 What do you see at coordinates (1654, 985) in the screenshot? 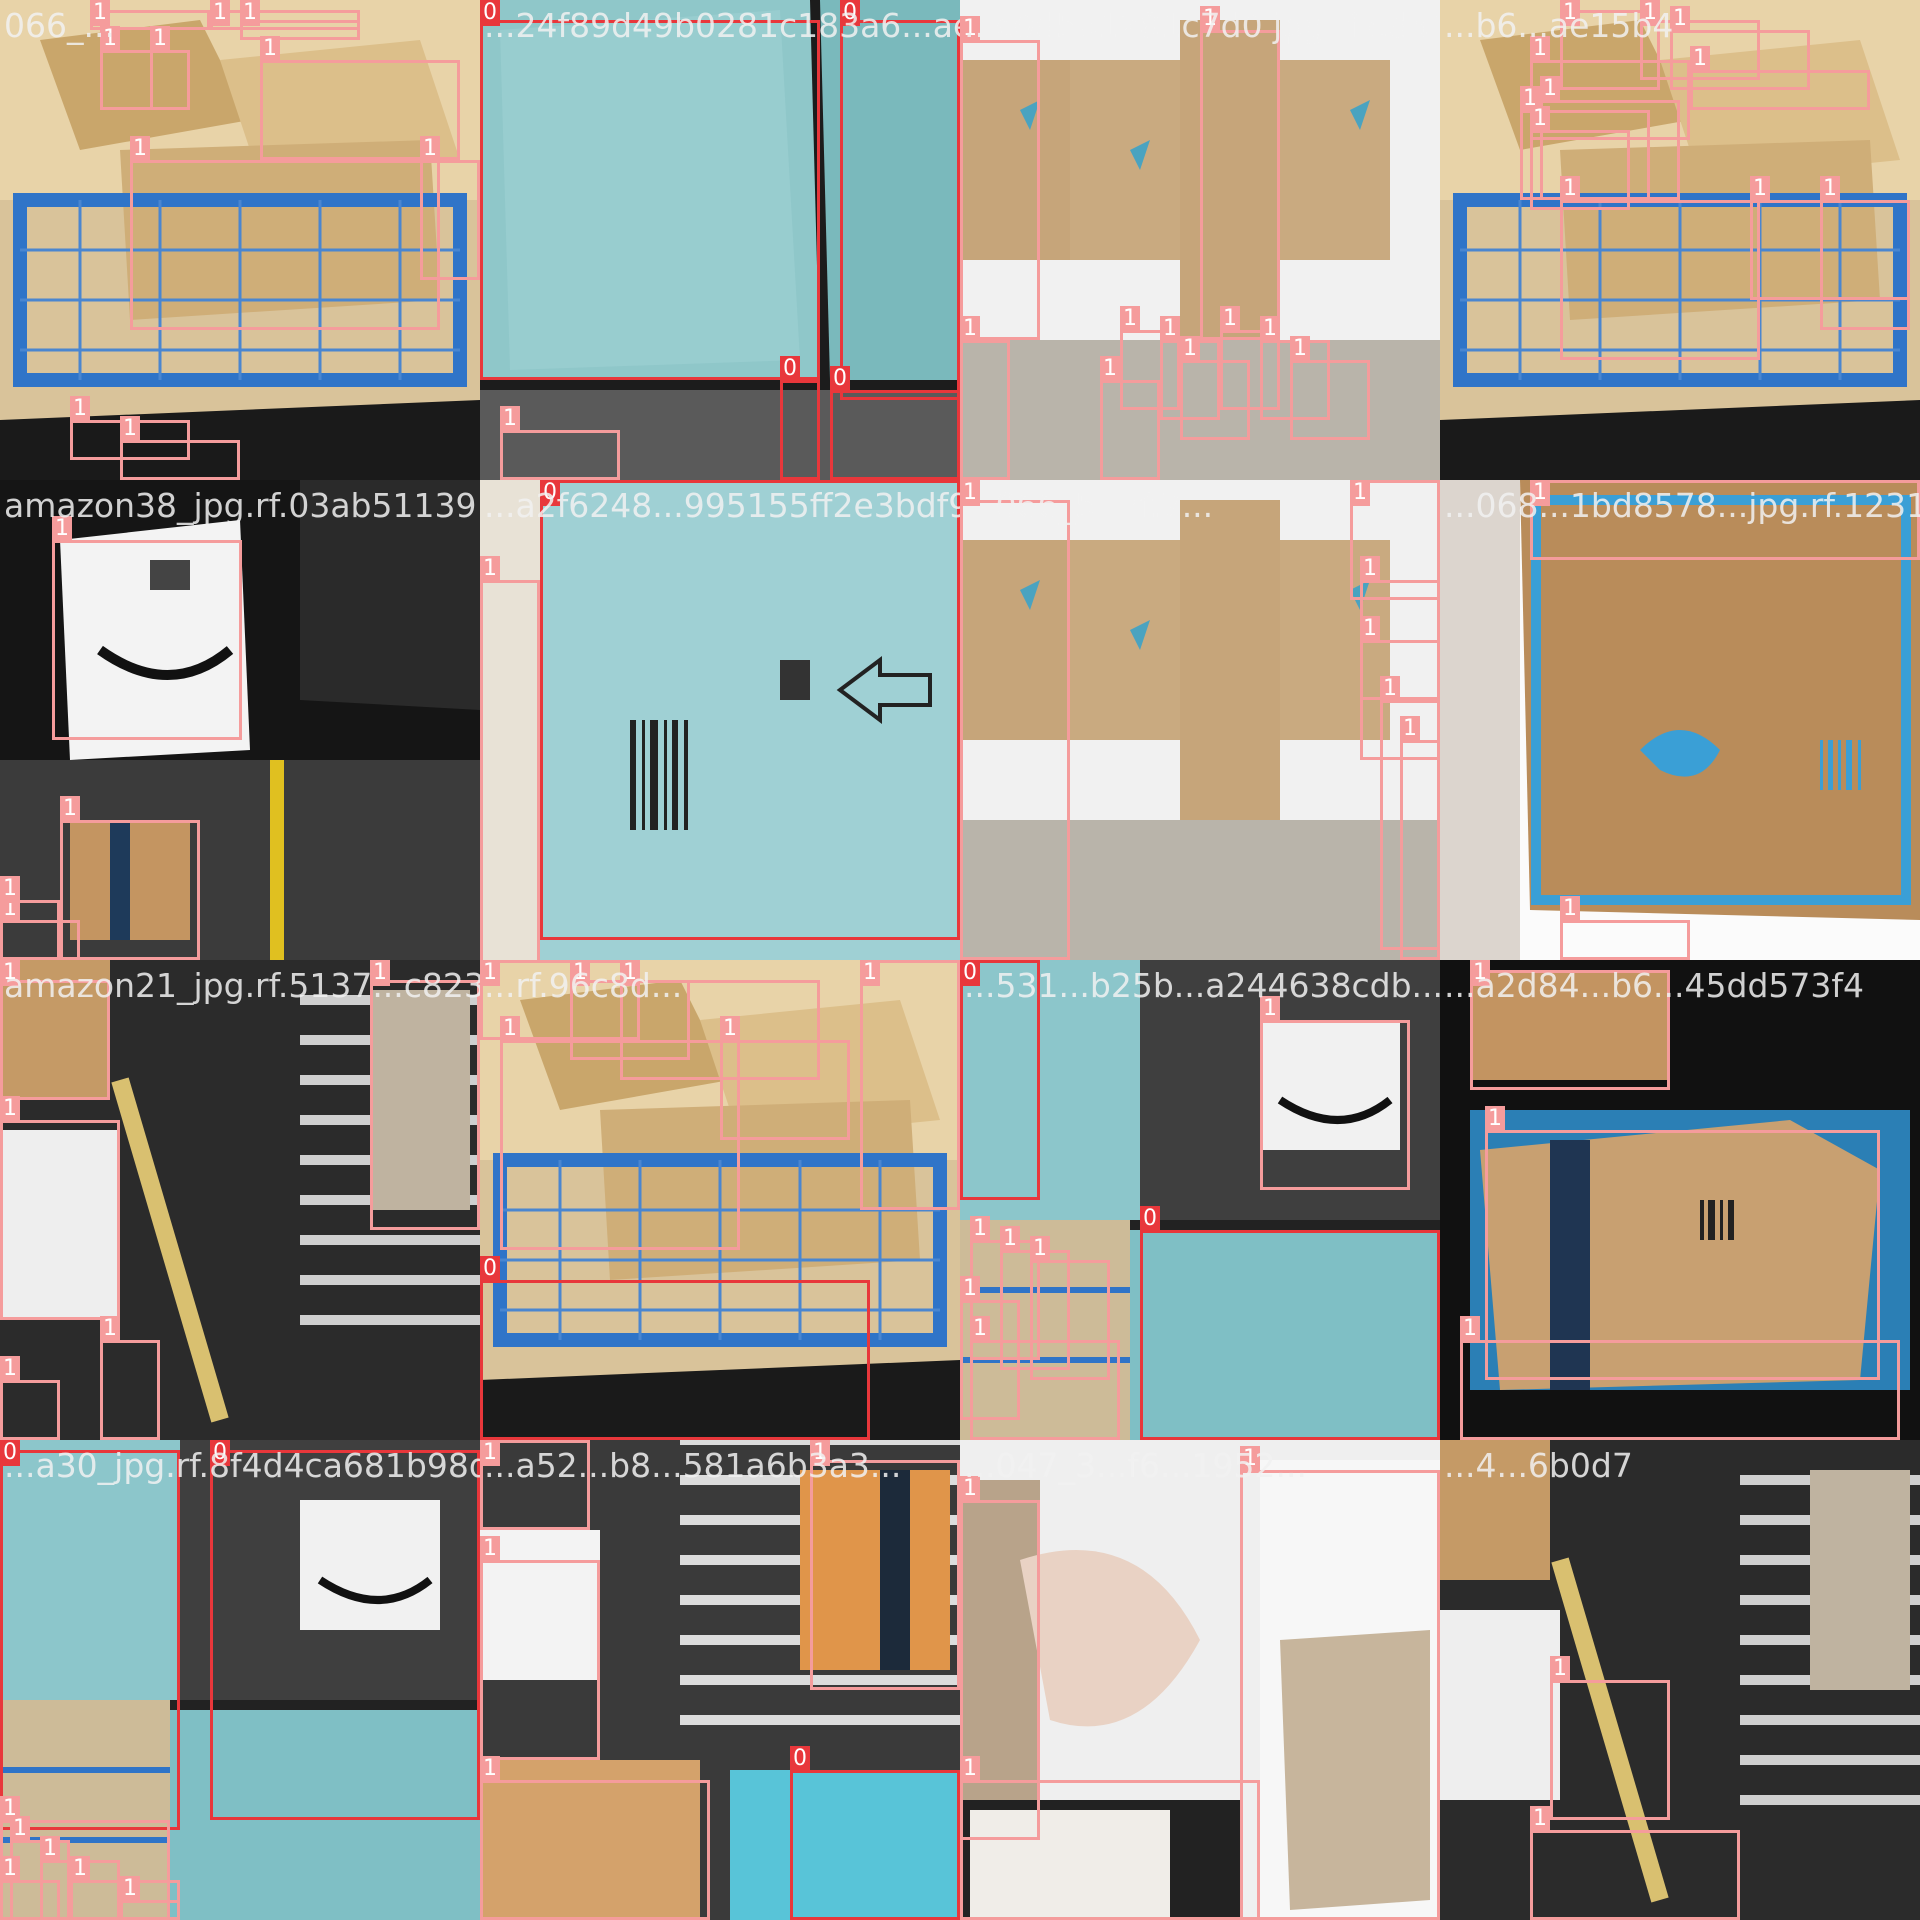
I see `tile-filename: ...a2d84...b6...45dd573f4` at bounding box center [1654, 985].